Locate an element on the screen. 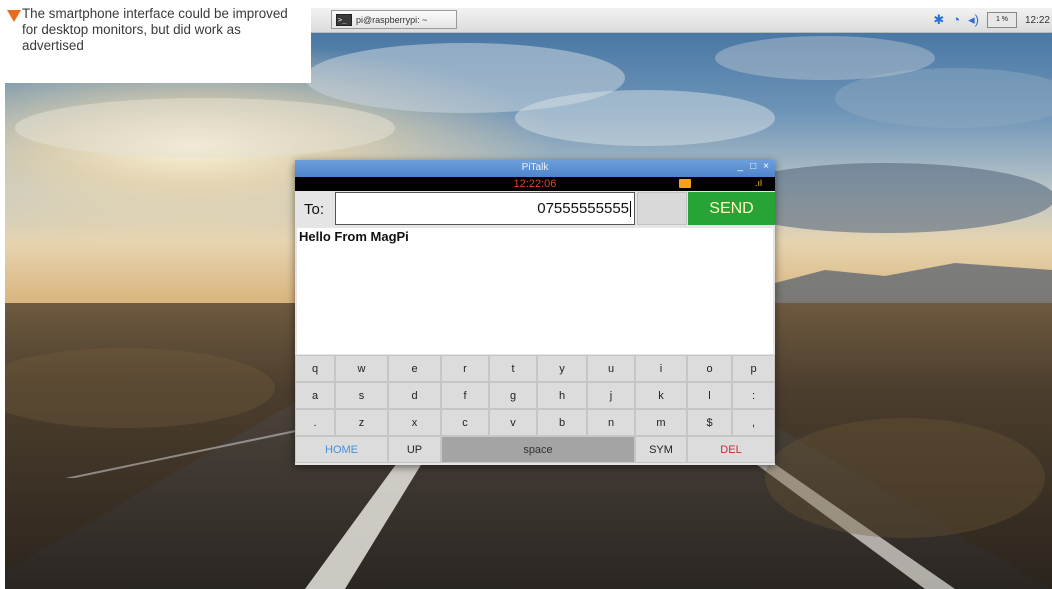  signal-strength-icon: .ıl is located at coordinates (759, 183).